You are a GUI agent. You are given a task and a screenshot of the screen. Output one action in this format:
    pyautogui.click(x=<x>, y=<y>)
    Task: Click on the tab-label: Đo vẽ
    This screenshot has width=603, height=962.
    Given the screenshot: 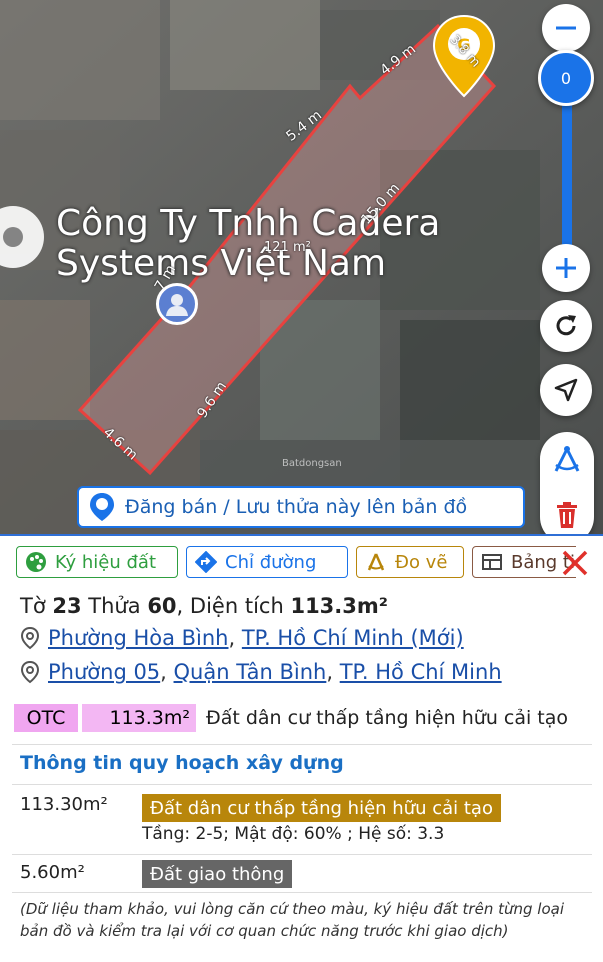 What is the action you would take?
    pyautogui.click(x=421, y=562)
    